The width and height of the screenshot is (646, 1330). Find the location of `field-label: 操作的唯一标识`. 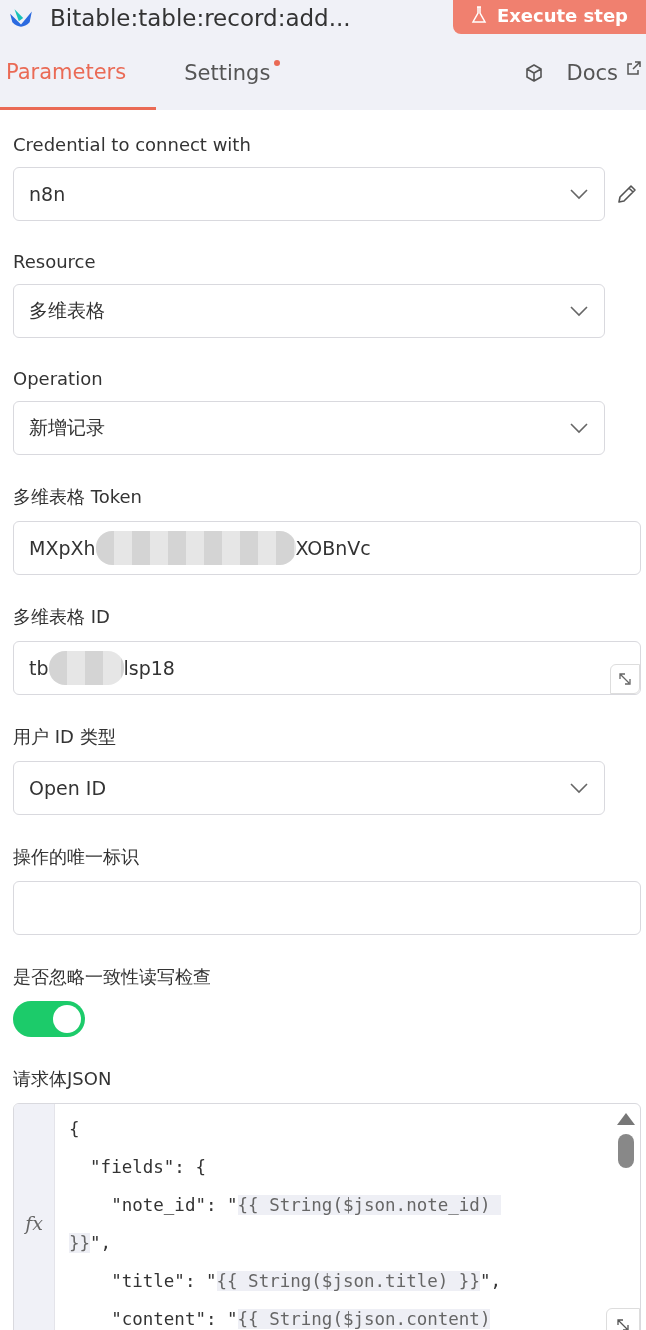

field-label: 操作的唯一标识 is located at coordinates (76, 857).